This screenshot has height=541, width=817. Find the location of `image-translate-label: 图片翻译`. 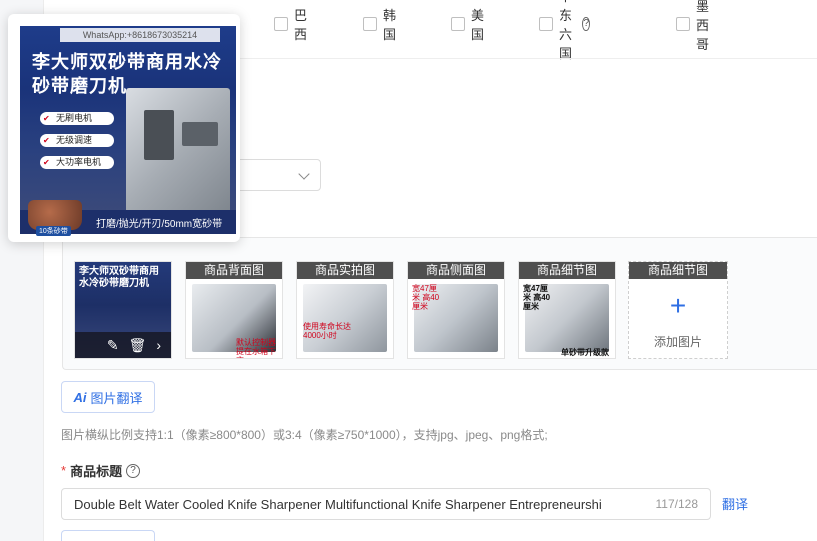

image-translate-label: 图片翻译 is located at coordinates (116, 398).